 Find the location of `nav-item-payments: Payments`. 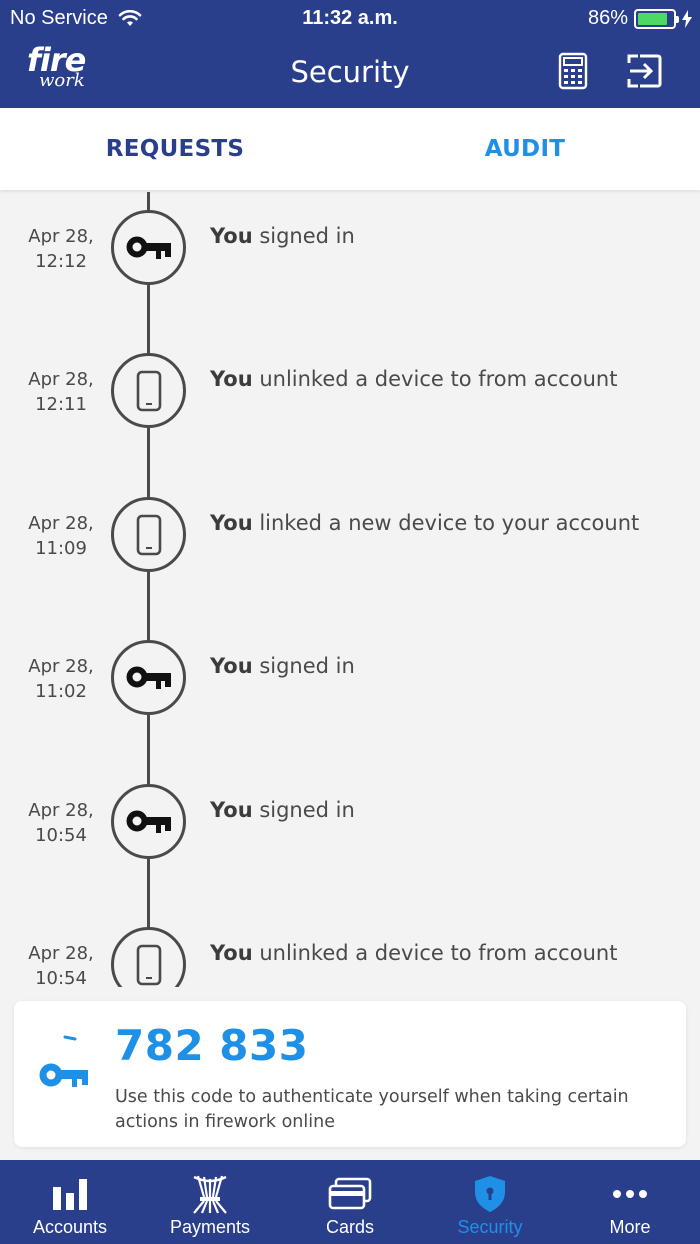

nav-item-payments: Payments is located at coordinates (210, 1202).